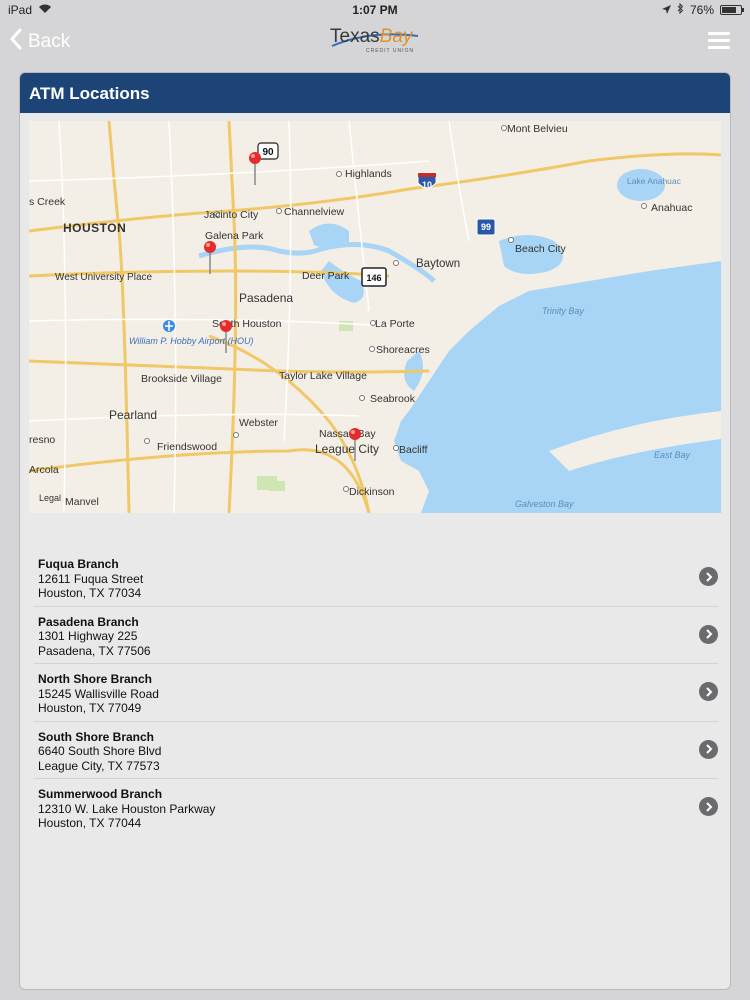 This screenshot has width=750, height=1000. What do you see at coordinates (47, 202) in the screenshot?
I see `svg-text: s Creek` at bounding box center [47, 202].